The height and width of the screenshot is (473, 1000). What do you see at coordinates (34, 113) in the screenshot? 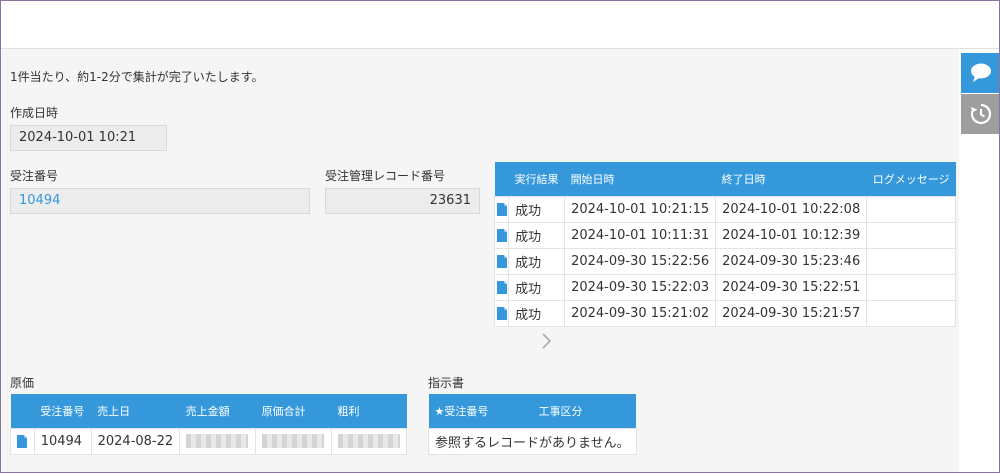
I see `created-label: 作成日時` at bounding box center [34, 113].